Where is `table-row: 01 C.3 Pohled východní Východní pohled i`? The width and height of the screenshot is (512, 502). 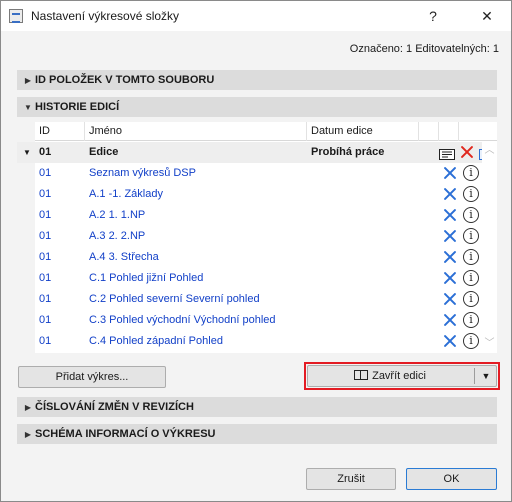 table-row: 01 C.3 Pohled východní Východní pohled i is located at coordinates (258, 320).